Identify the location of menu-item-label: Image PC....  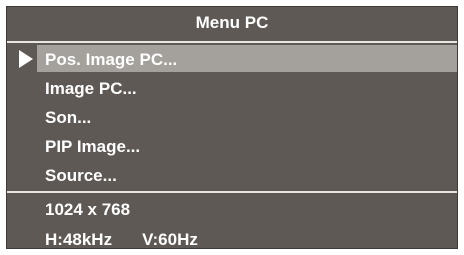
(91, 88).